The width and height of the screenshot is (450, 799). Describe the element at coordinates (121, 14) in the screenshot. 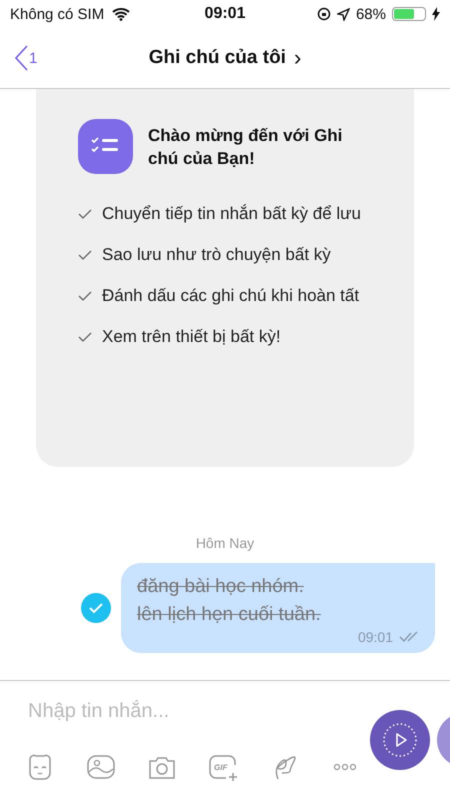

I see `wifi-icon` at that location.